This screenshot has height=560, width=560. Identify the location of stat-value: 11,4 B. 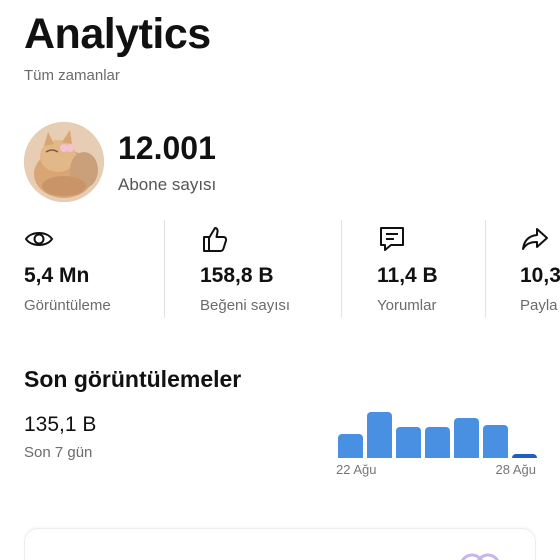
(407, 275).